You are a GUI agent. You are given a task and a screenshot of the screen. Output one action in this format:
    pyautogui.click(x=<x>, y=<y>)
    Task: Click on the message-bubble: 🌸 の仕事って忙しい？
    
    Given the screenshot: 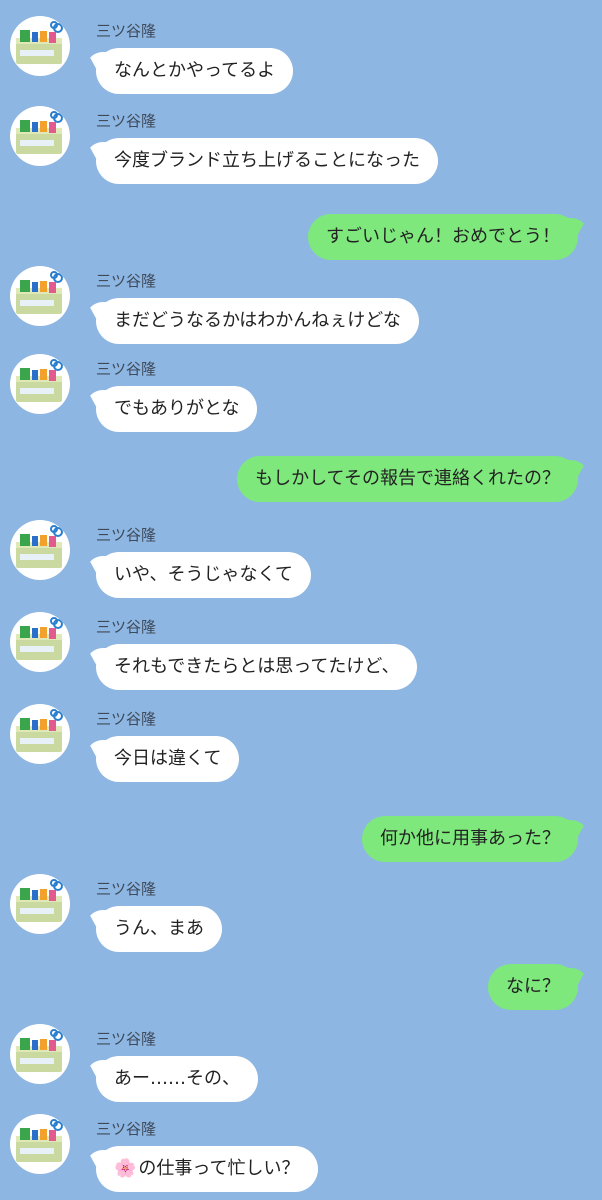 What is the action you would take?
    pyautogui.click(x=207, y=1169)
    